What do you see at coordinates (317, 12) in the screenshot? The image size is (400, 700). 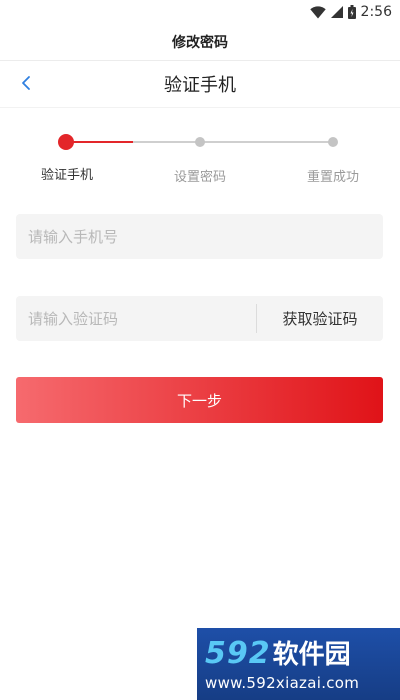 I see `wifi-icon` at bounding box center [317, 12].